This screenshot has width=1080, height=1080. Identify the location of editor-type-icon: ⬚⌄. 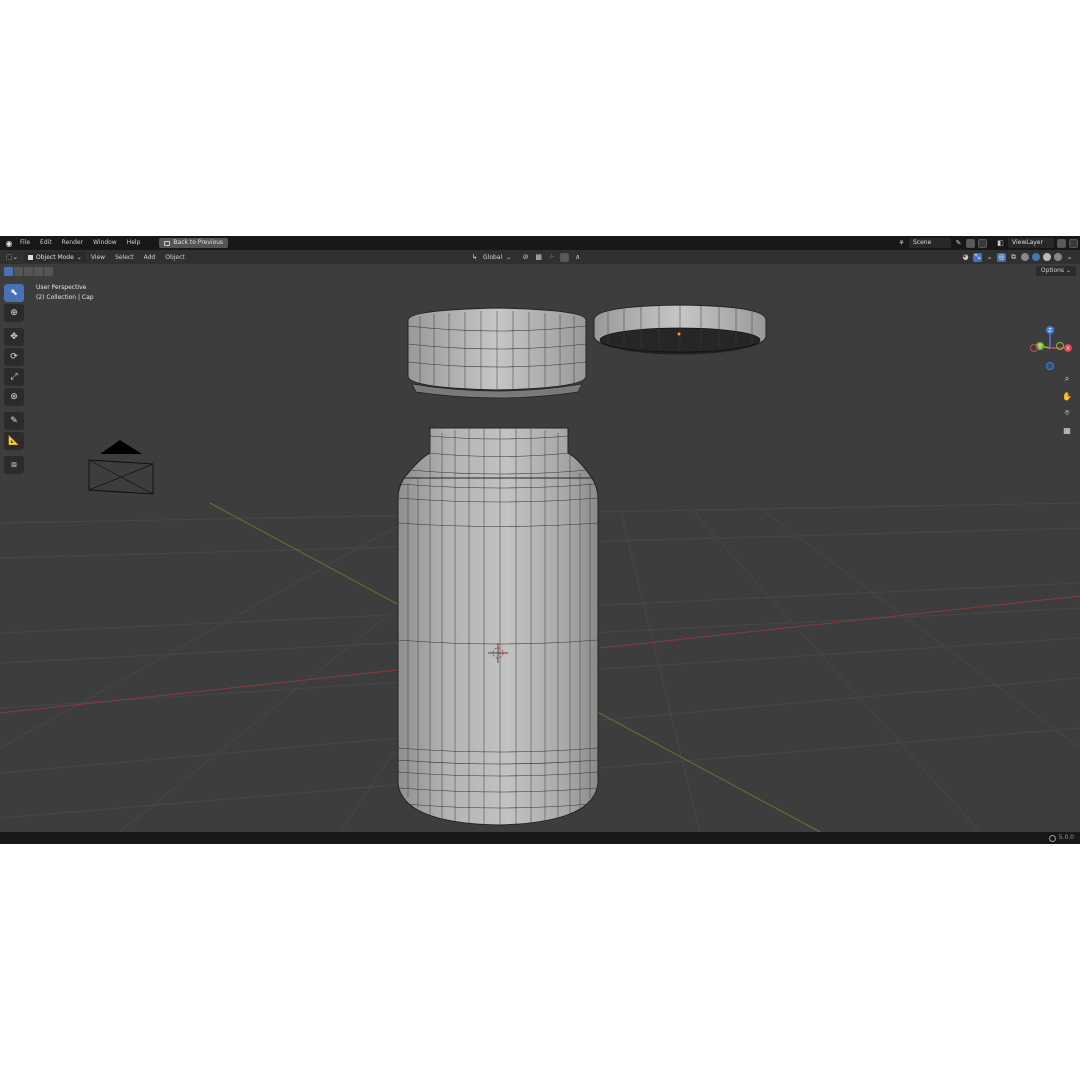
(12, 257).